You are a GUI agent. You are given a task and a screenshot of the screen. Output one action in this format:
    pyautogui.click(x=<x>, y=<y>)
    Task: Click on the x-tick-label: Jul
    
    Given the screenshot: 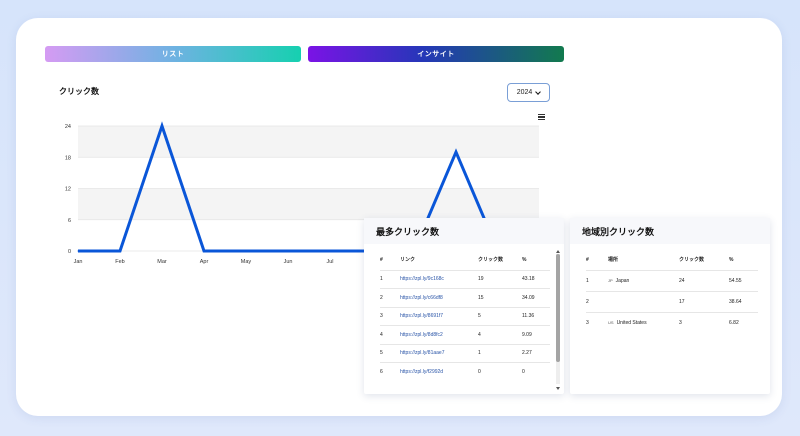 What is the action you would take?
    pyautogui.click(x=329, y=262)
    